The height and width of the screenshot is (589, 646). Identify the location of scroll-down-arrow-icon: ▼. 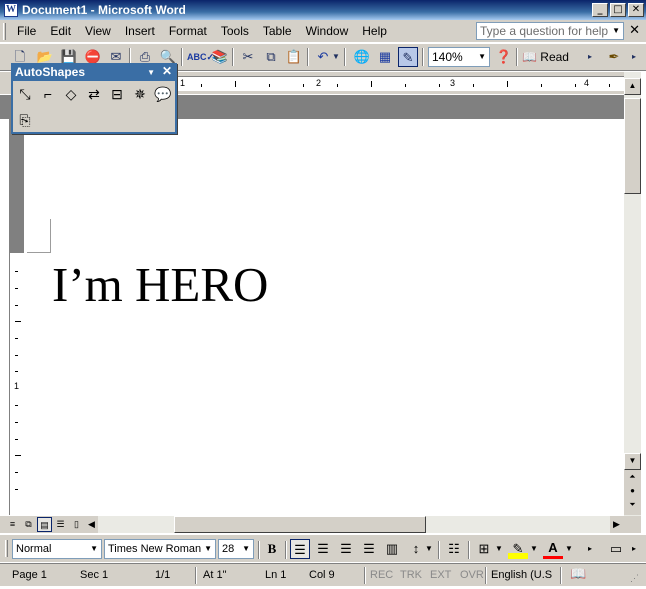
(632, 461).